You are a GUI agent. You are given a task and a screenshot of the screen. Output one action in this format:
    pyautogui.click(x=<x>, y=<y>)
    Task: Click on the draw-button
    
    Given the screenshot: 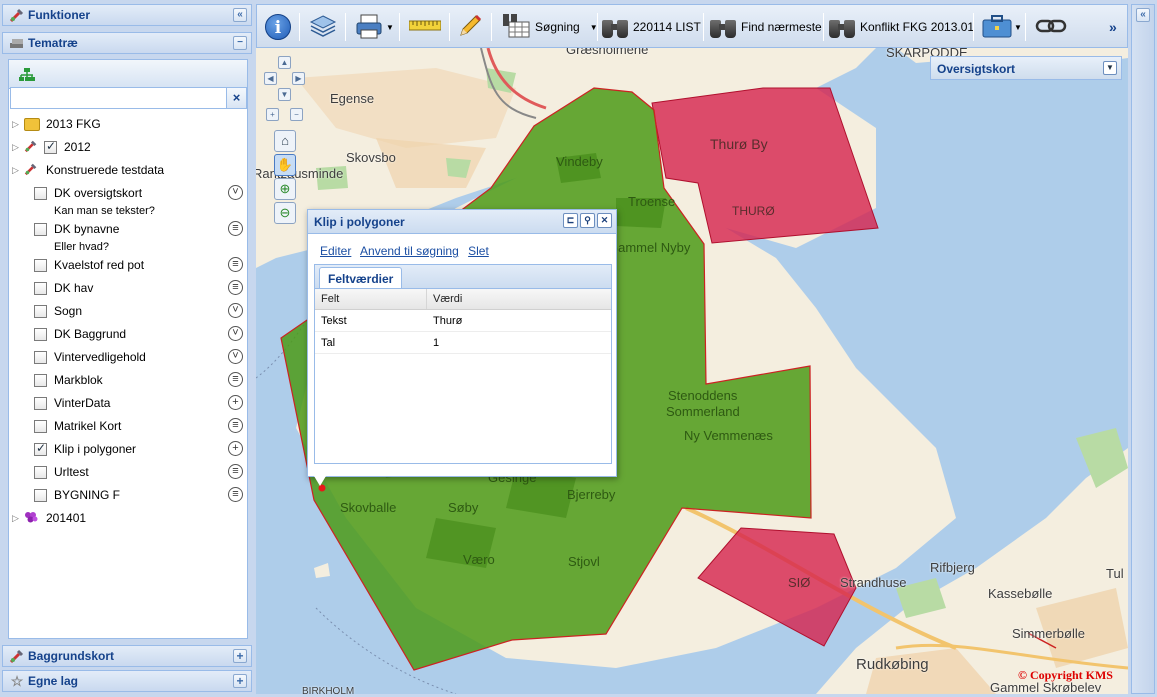 What is the action you would take?
    pyautogui.click(x=470, y=27)
    